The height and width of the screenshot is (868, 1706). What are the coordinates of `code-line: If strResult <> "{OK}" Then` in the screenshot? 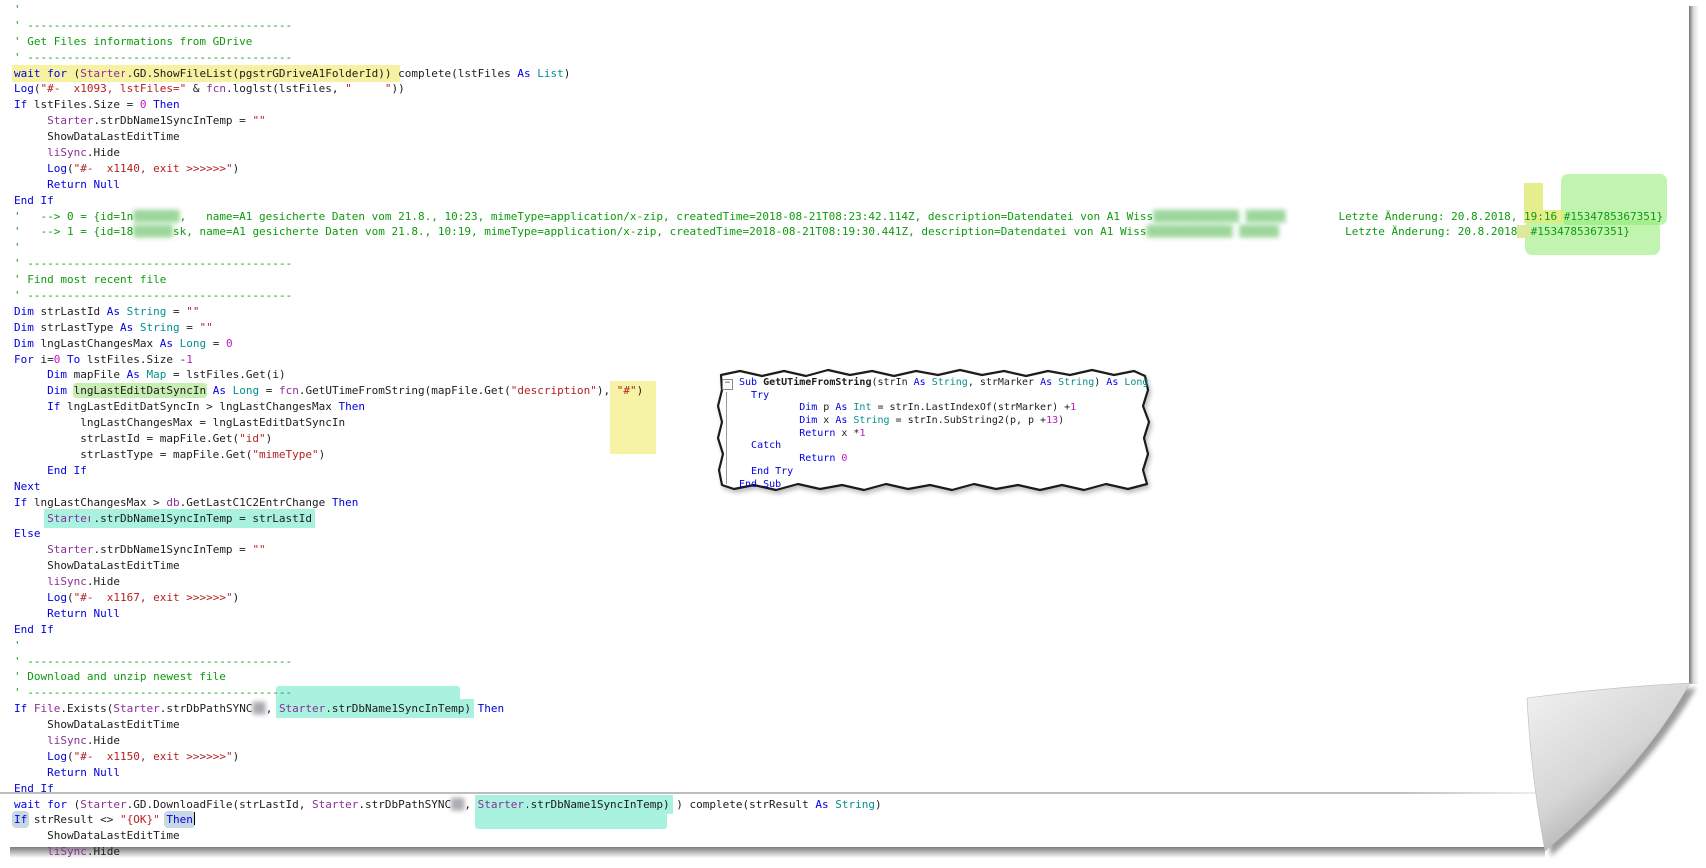 It's located at (838, 820).